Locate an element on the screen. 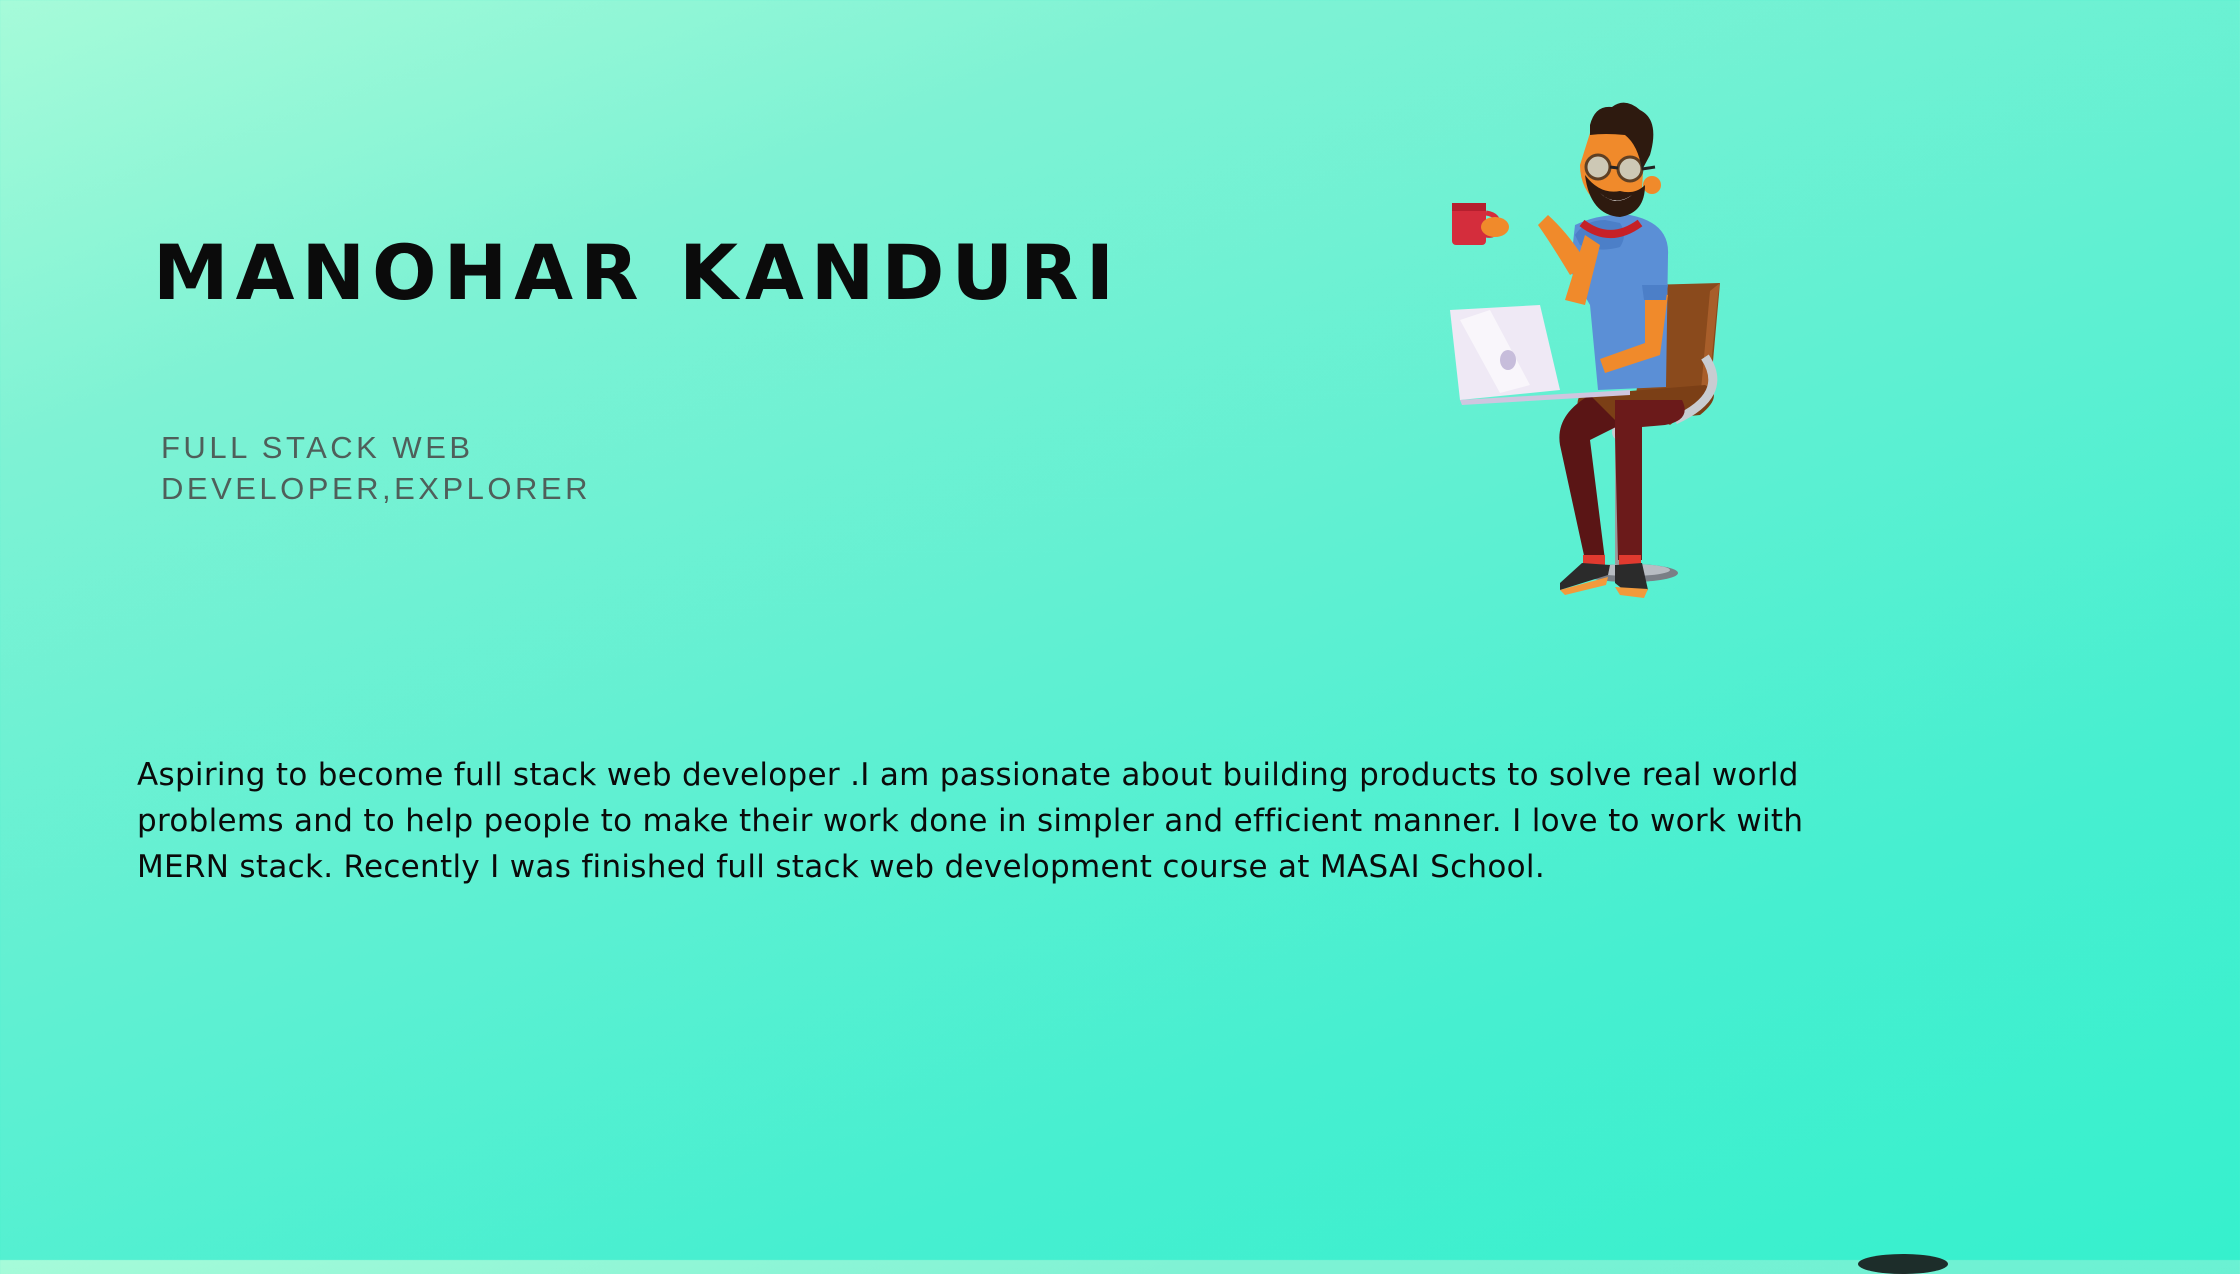  profile-role: FULL STACK WEB DEVELOPER,EXPLORER is located at coordinates (376, 468).